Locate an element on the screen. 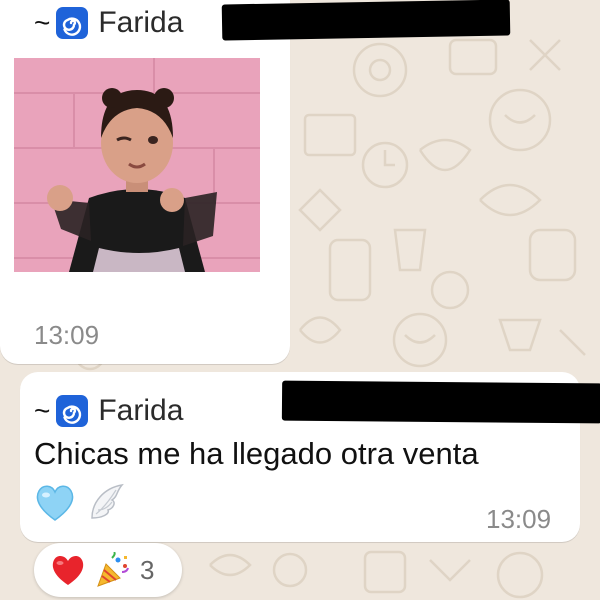 This screenshot has width=600, height=600. light-blue-heart-icon is located at coordinates (55, 503).